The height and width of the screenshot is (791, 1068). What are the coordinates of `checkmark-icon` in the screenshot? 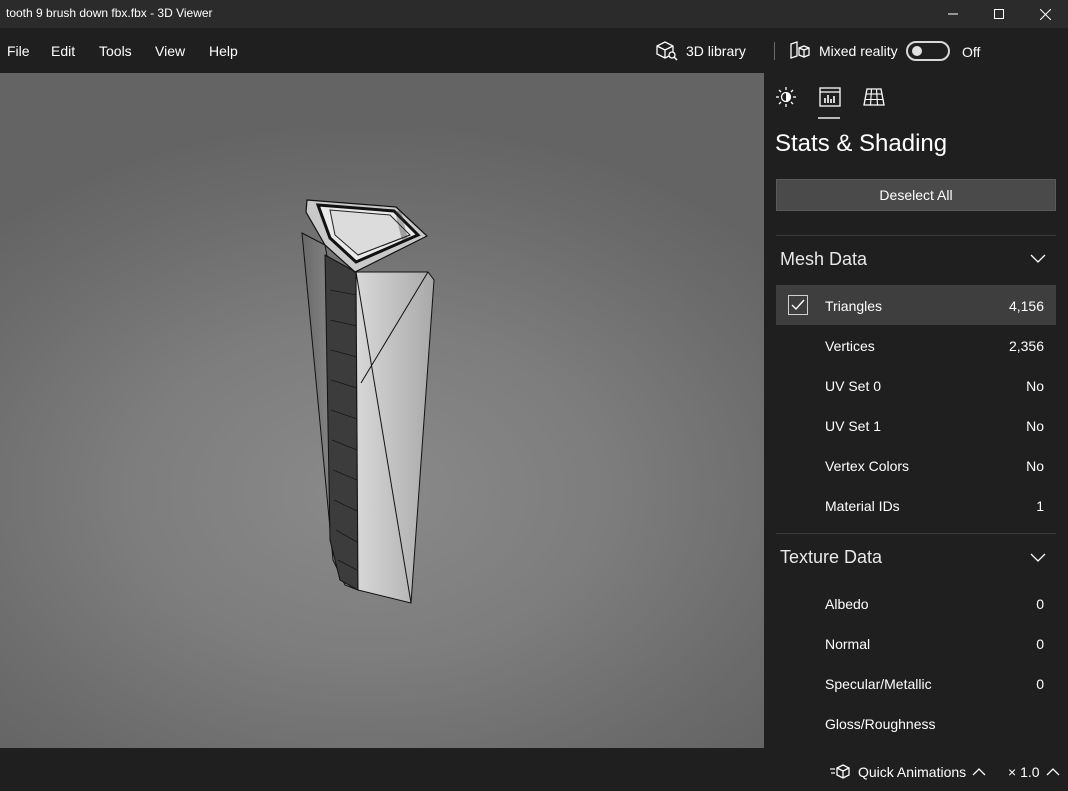 It's located at (798, 305).